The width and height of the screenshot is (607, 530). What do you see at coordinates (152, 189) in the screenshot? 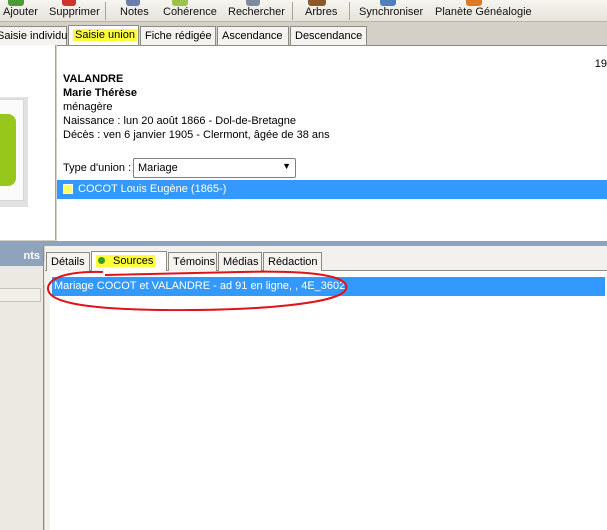
I see `spouse-name: COCOT Louis Eugène (1865-)` at bounding box center [152, 189].